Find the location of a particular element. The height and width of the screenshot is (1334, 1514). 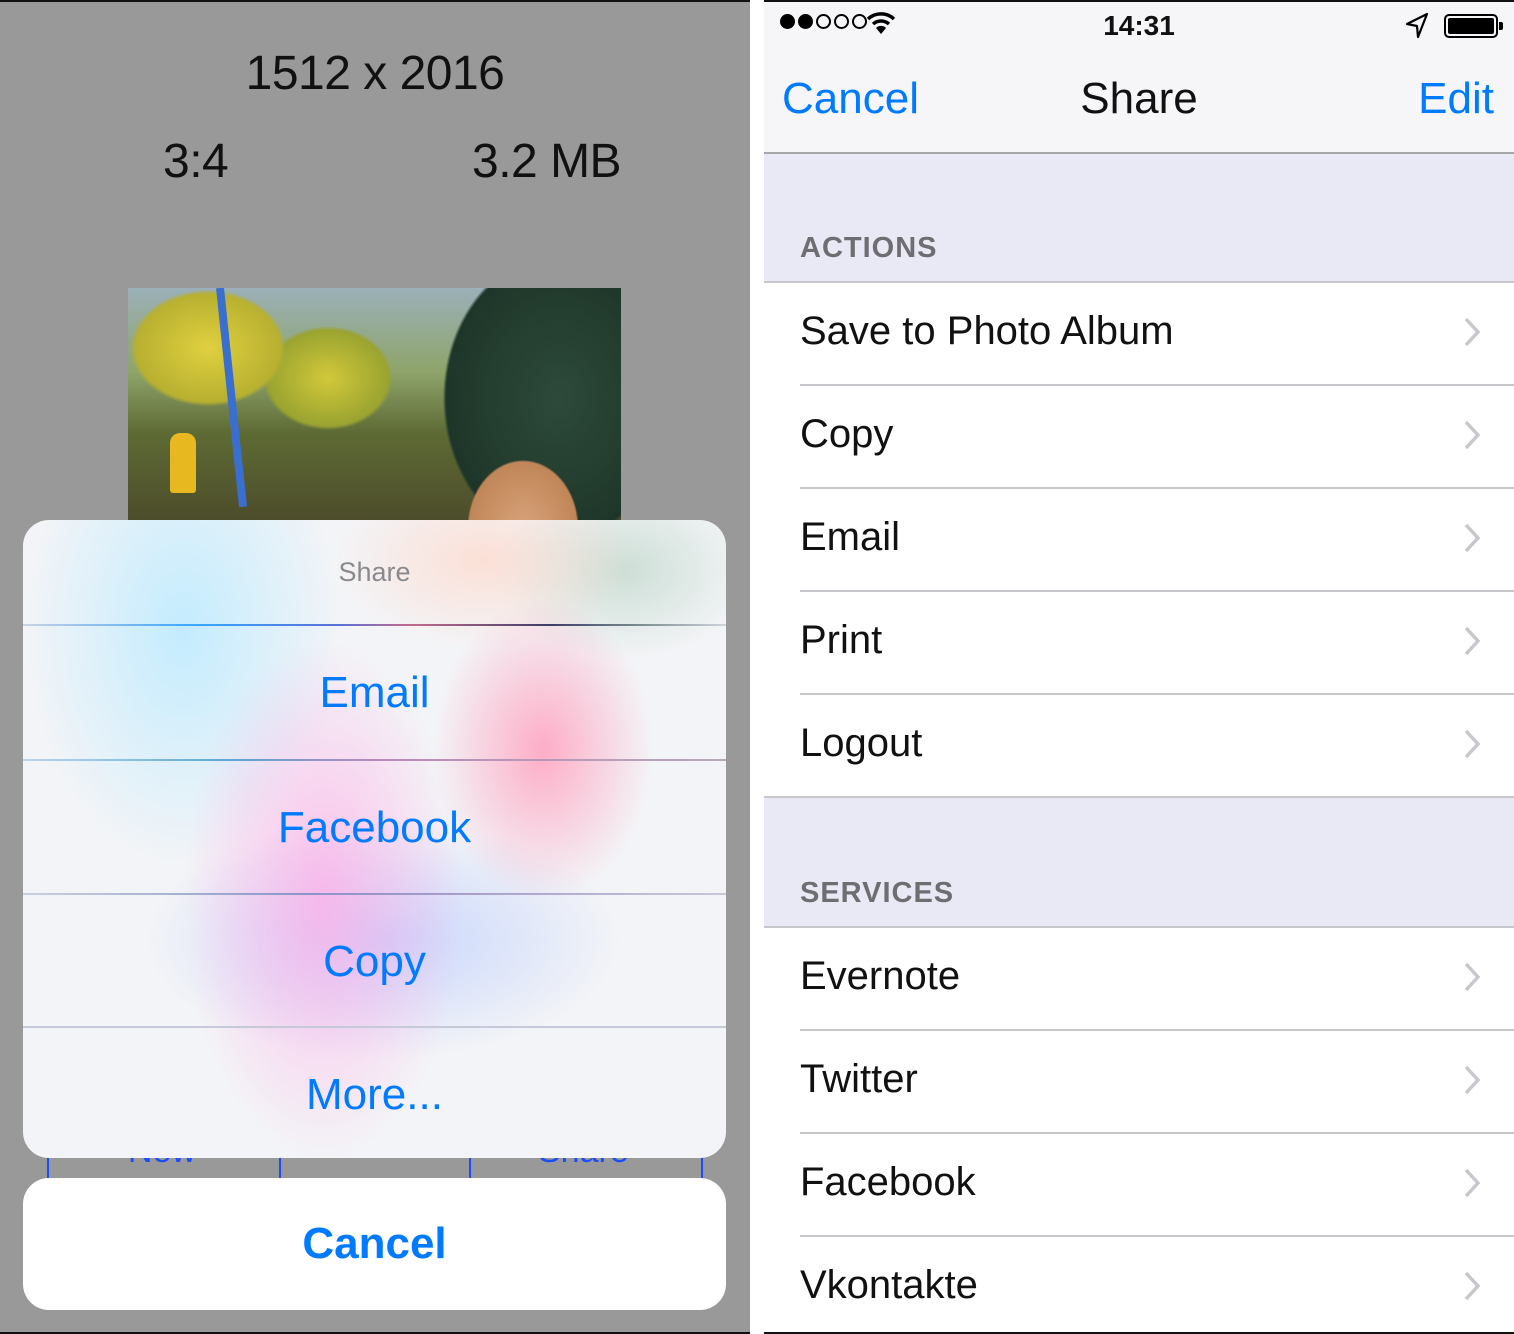

file-size: 3.2 MB is located at coordinates (547, 161).